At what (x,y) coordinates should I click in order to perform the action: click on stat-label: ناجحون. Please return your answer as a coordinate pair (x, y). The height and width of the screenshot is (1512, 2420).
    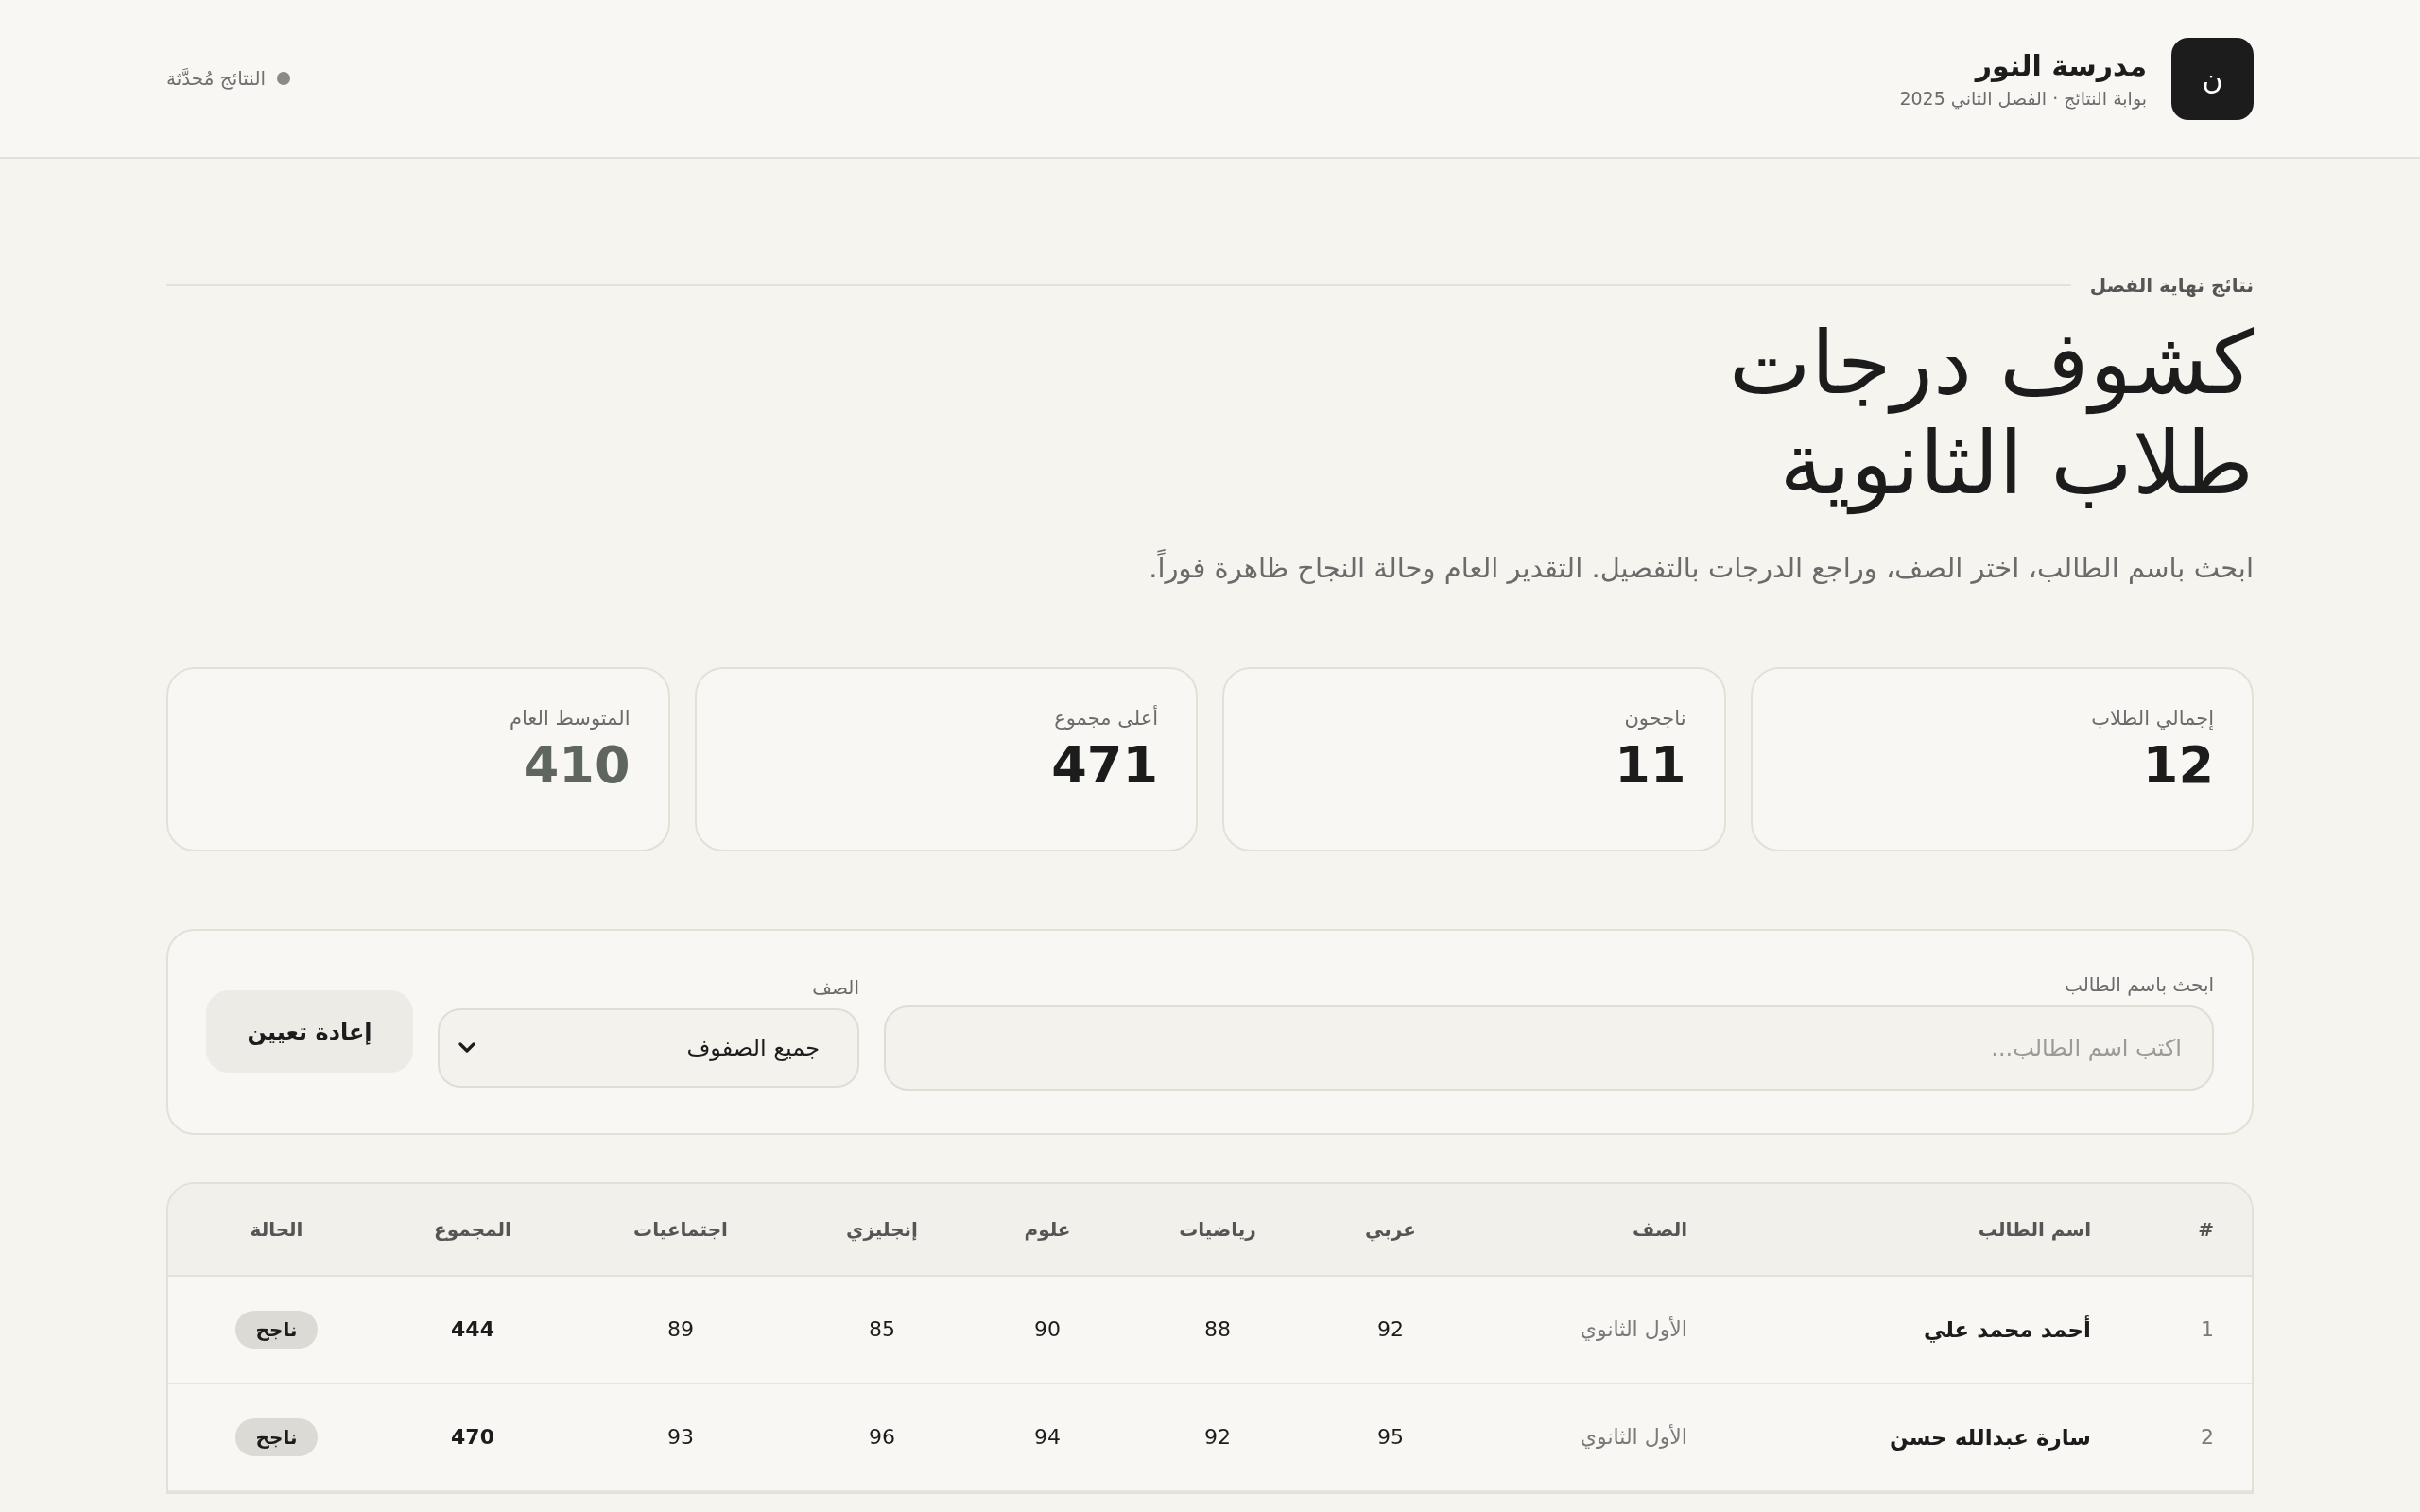
    Looking at the image, I should click on (1655, 718).